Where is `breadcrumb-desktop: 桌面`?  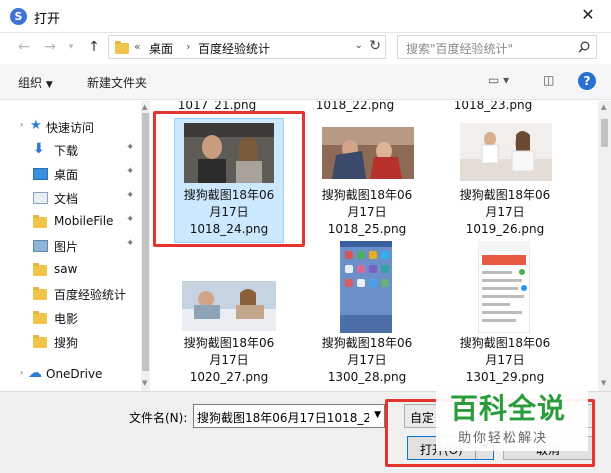 breadcrumb-desktop: 桌面 is located at coordinates (161, 48).